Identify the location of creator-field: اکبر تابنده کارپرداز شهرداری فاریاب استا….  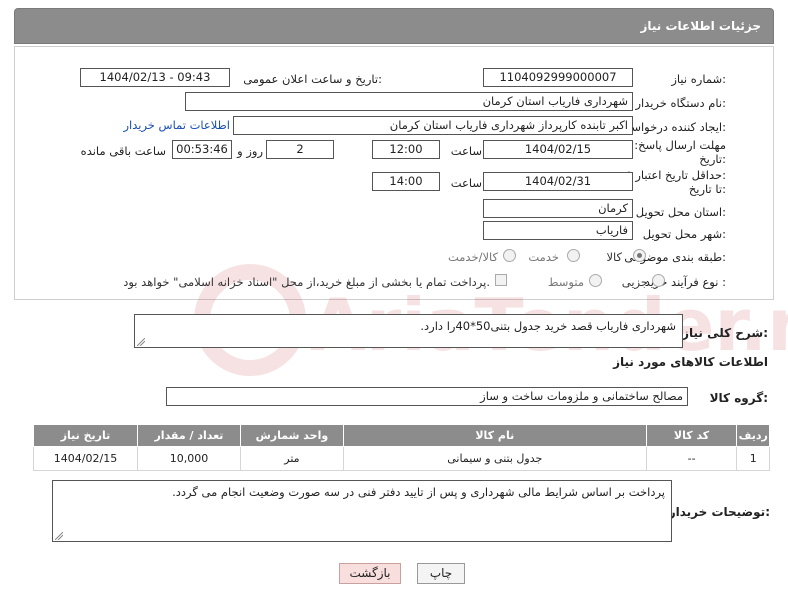
(433, 125).